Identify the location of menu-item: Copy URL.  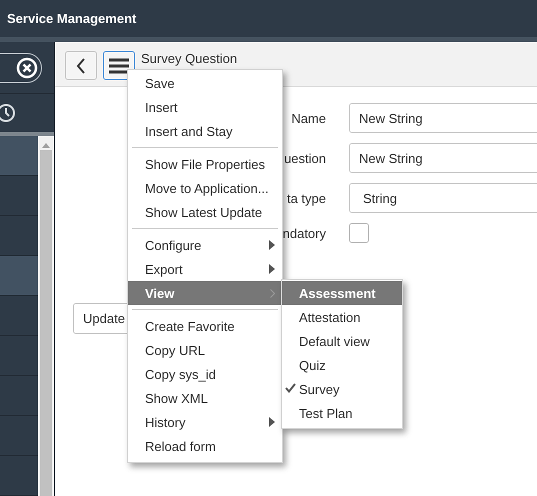
(205, 350).